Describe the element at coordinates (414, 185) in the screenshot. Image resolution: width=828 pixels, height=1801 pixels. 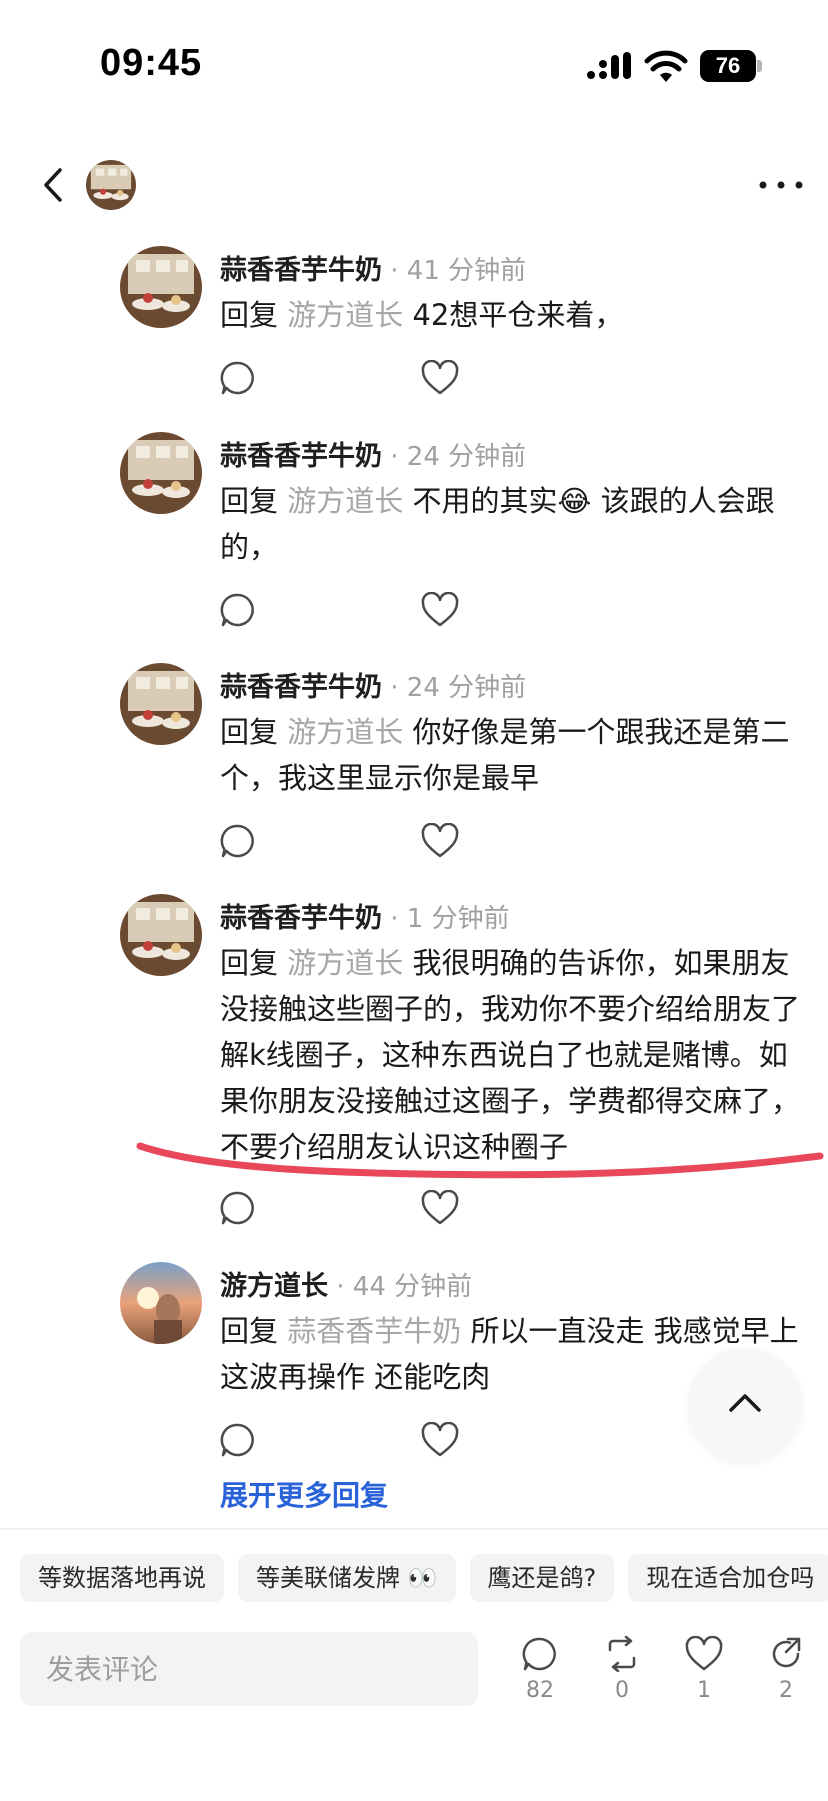
I see `nav-bar` at that location.